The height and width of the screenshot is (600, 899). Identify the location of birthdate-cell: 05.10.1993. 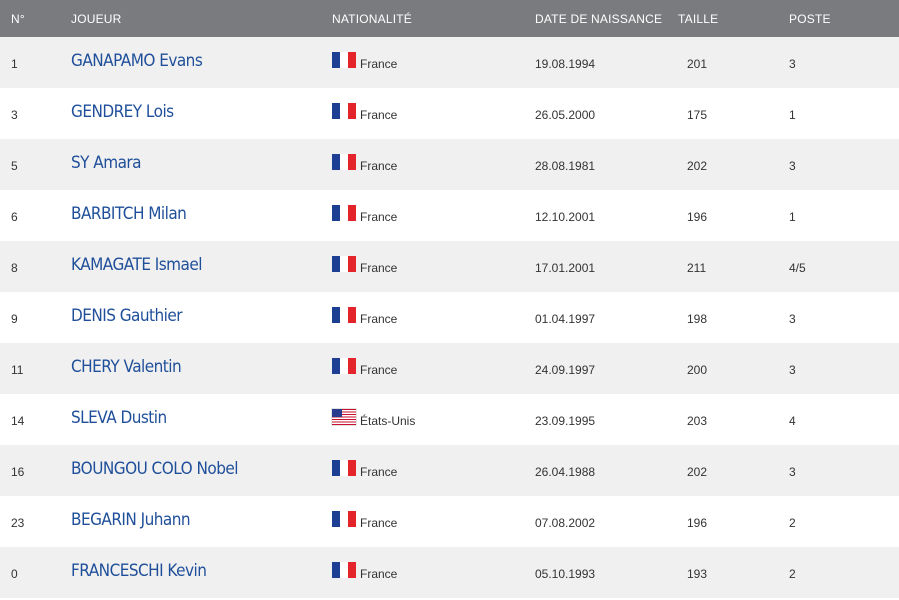
(591, 572).